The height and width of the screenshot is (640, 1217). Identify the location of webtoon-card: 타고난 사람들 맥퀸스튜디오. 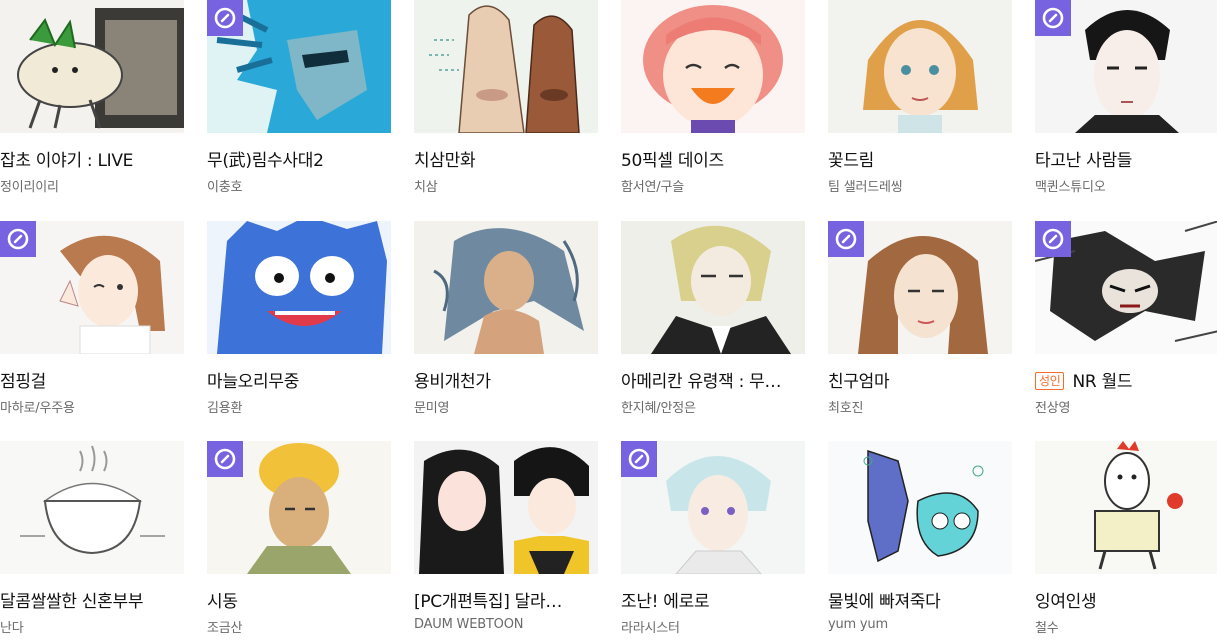
(1126, 97).